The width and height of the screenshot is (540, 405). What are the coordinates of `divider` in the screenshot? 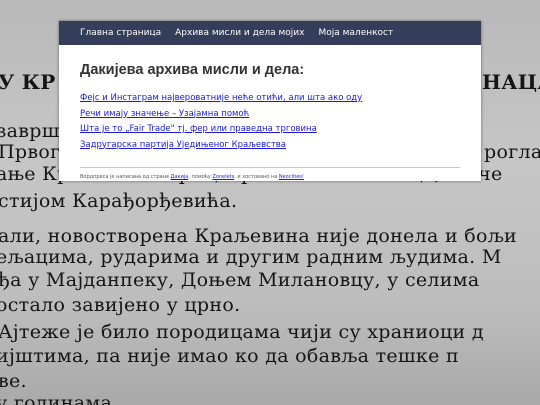 It's located at (270, 167).